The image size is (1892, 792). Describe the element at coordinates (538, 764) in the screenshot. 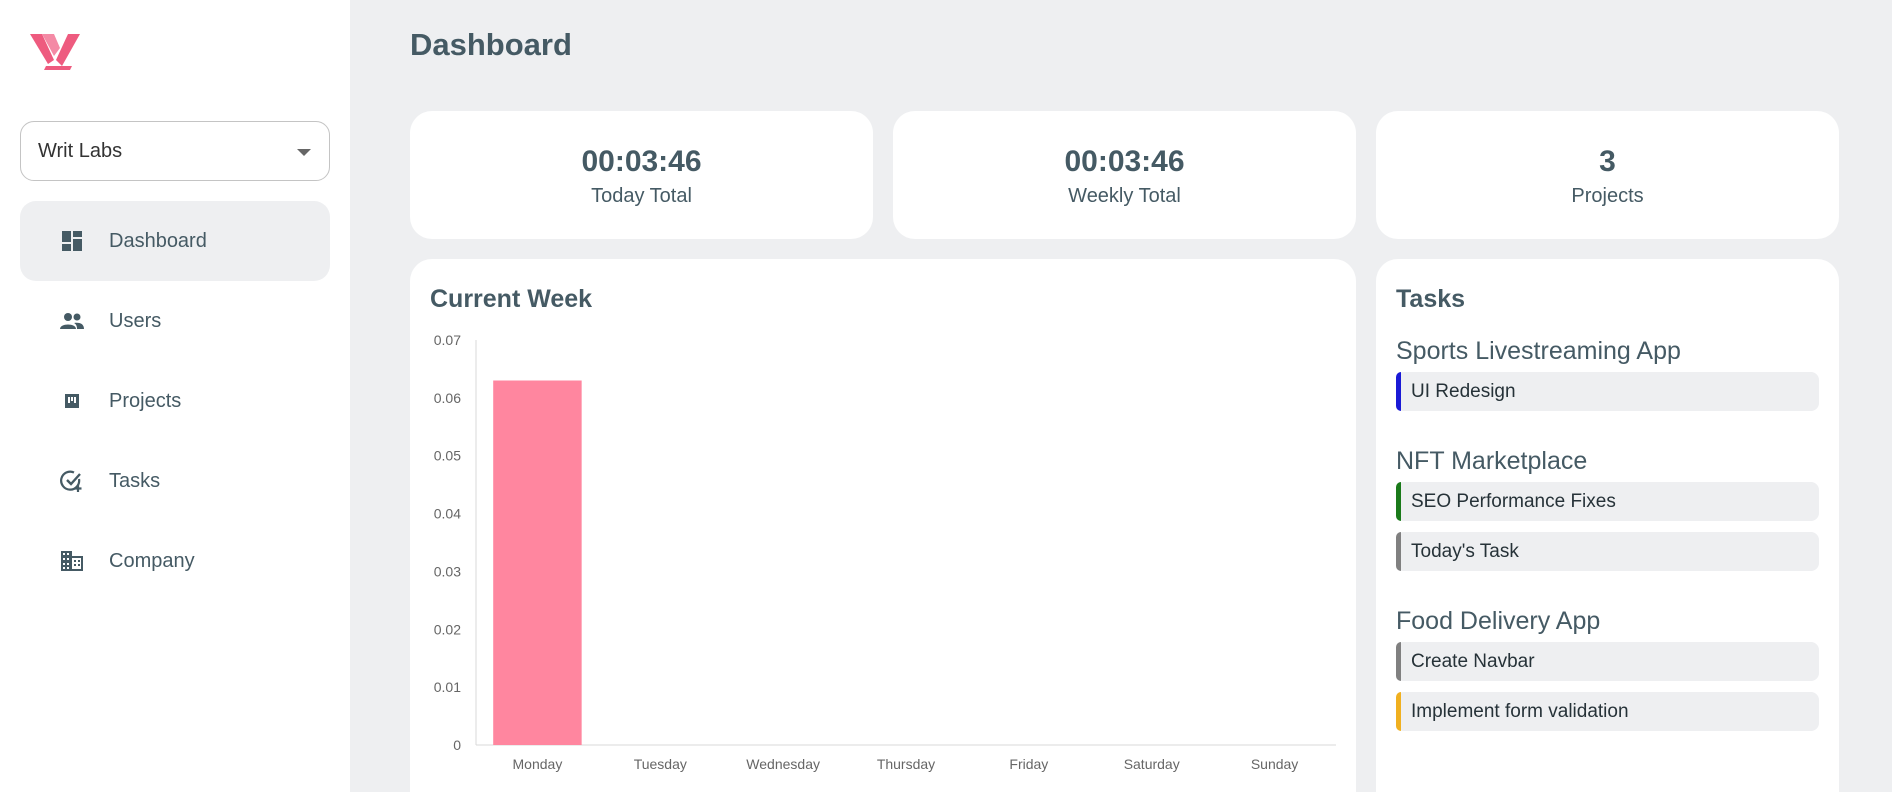

I see `x-tick-label: Monday` at that location.